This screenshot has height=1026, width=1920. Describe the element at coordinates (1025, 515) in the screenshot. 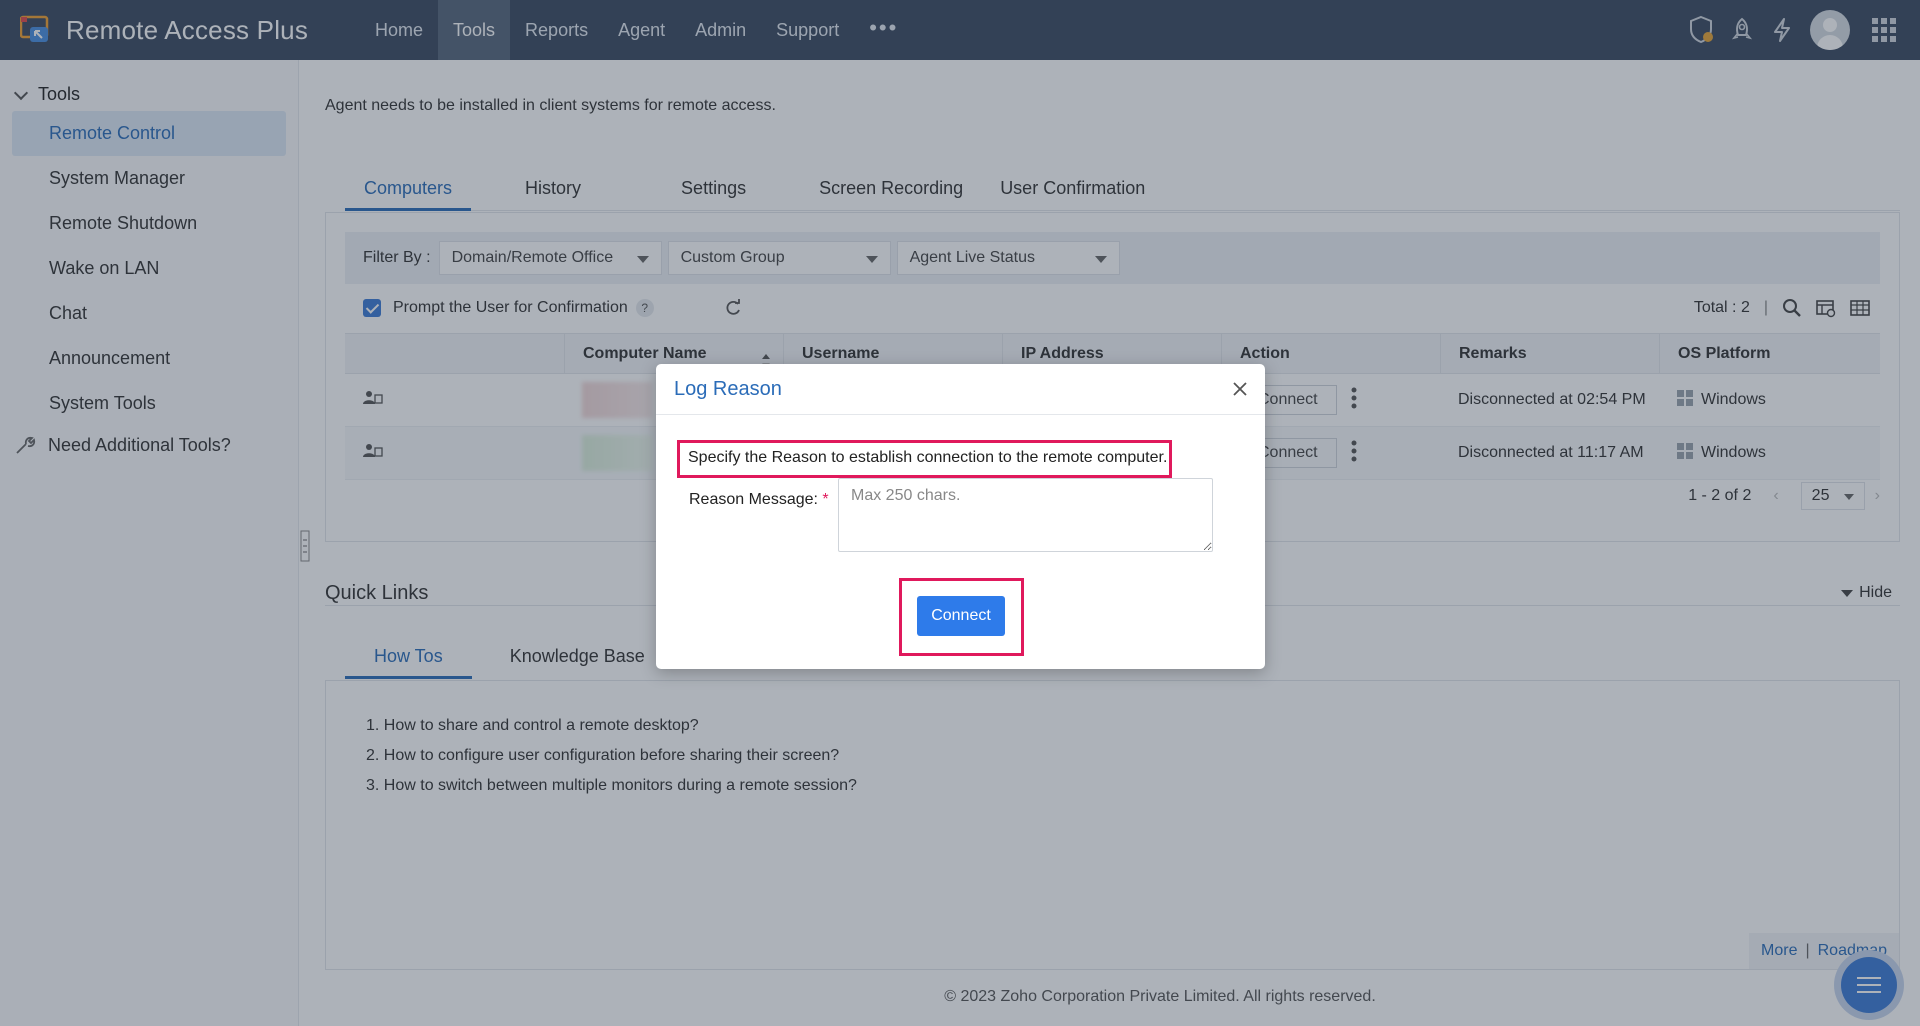

I see `reason-message-input` at that location.